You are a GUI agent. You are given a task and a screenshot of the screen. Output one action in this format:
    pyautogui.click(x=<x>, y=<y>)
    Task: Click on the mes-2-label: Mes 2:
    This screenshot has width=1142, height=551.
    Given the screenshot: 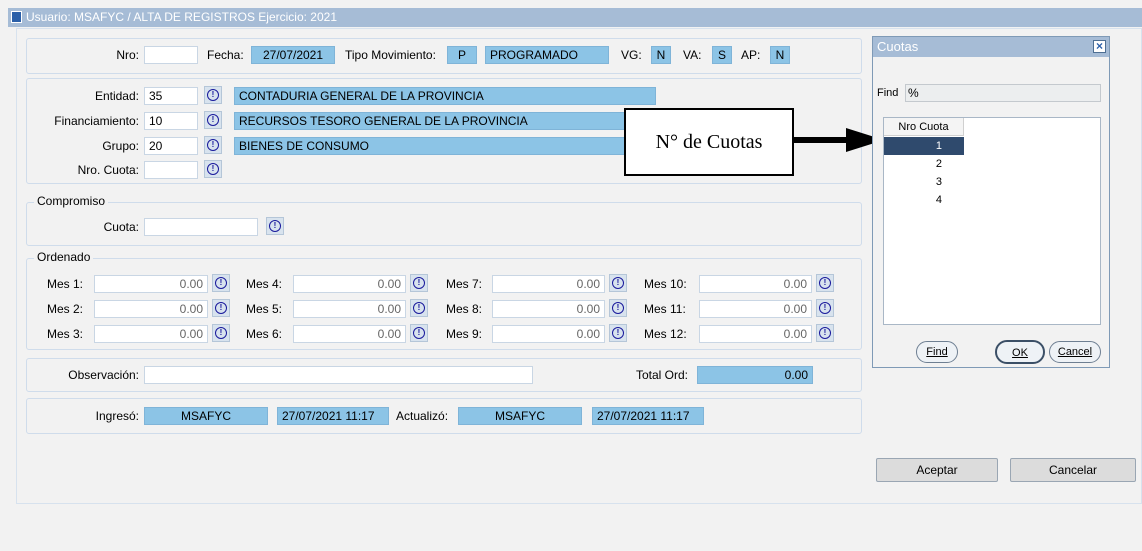 What is the action you would take?
    pyautogui.click(x=65, y=309)
    